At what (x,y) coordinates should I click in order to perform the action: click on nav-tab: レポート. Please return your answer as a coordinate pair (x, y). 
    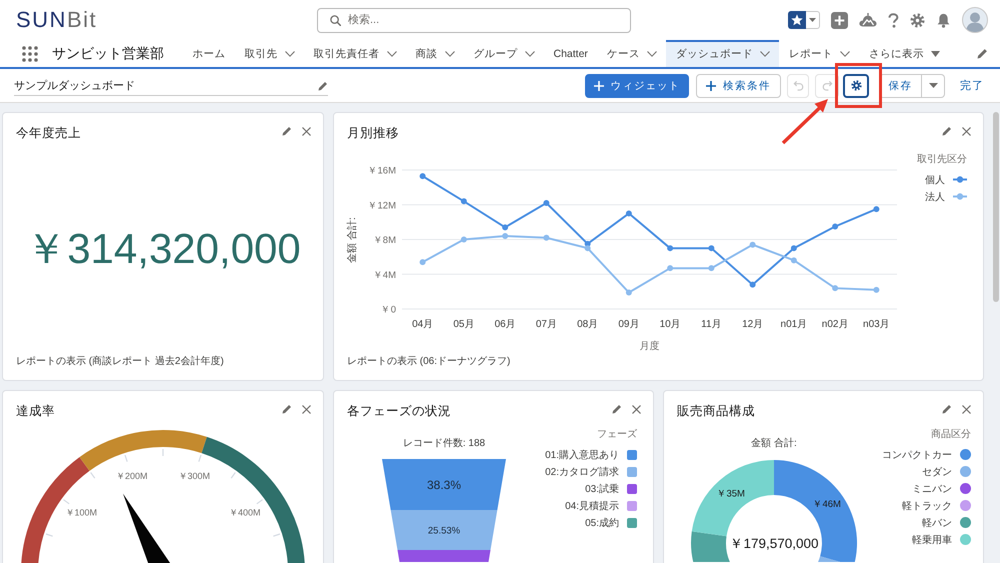
    Looking at the image, I should click on (819, 53).